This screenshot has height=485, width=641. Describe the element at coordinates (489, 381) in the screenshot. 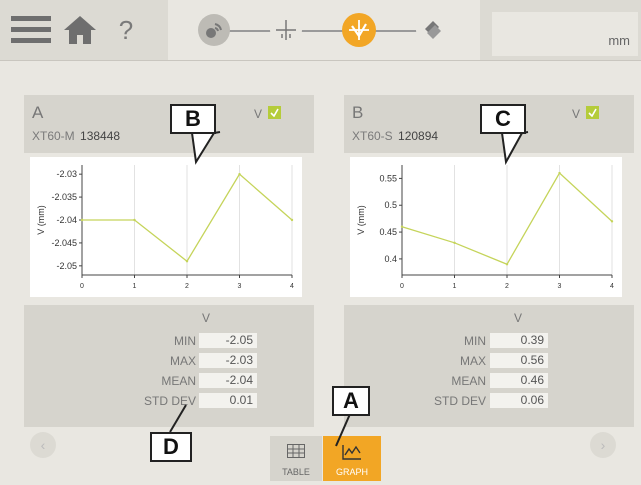

I see `stat-row-mean: MEAN 0.46` at that location.